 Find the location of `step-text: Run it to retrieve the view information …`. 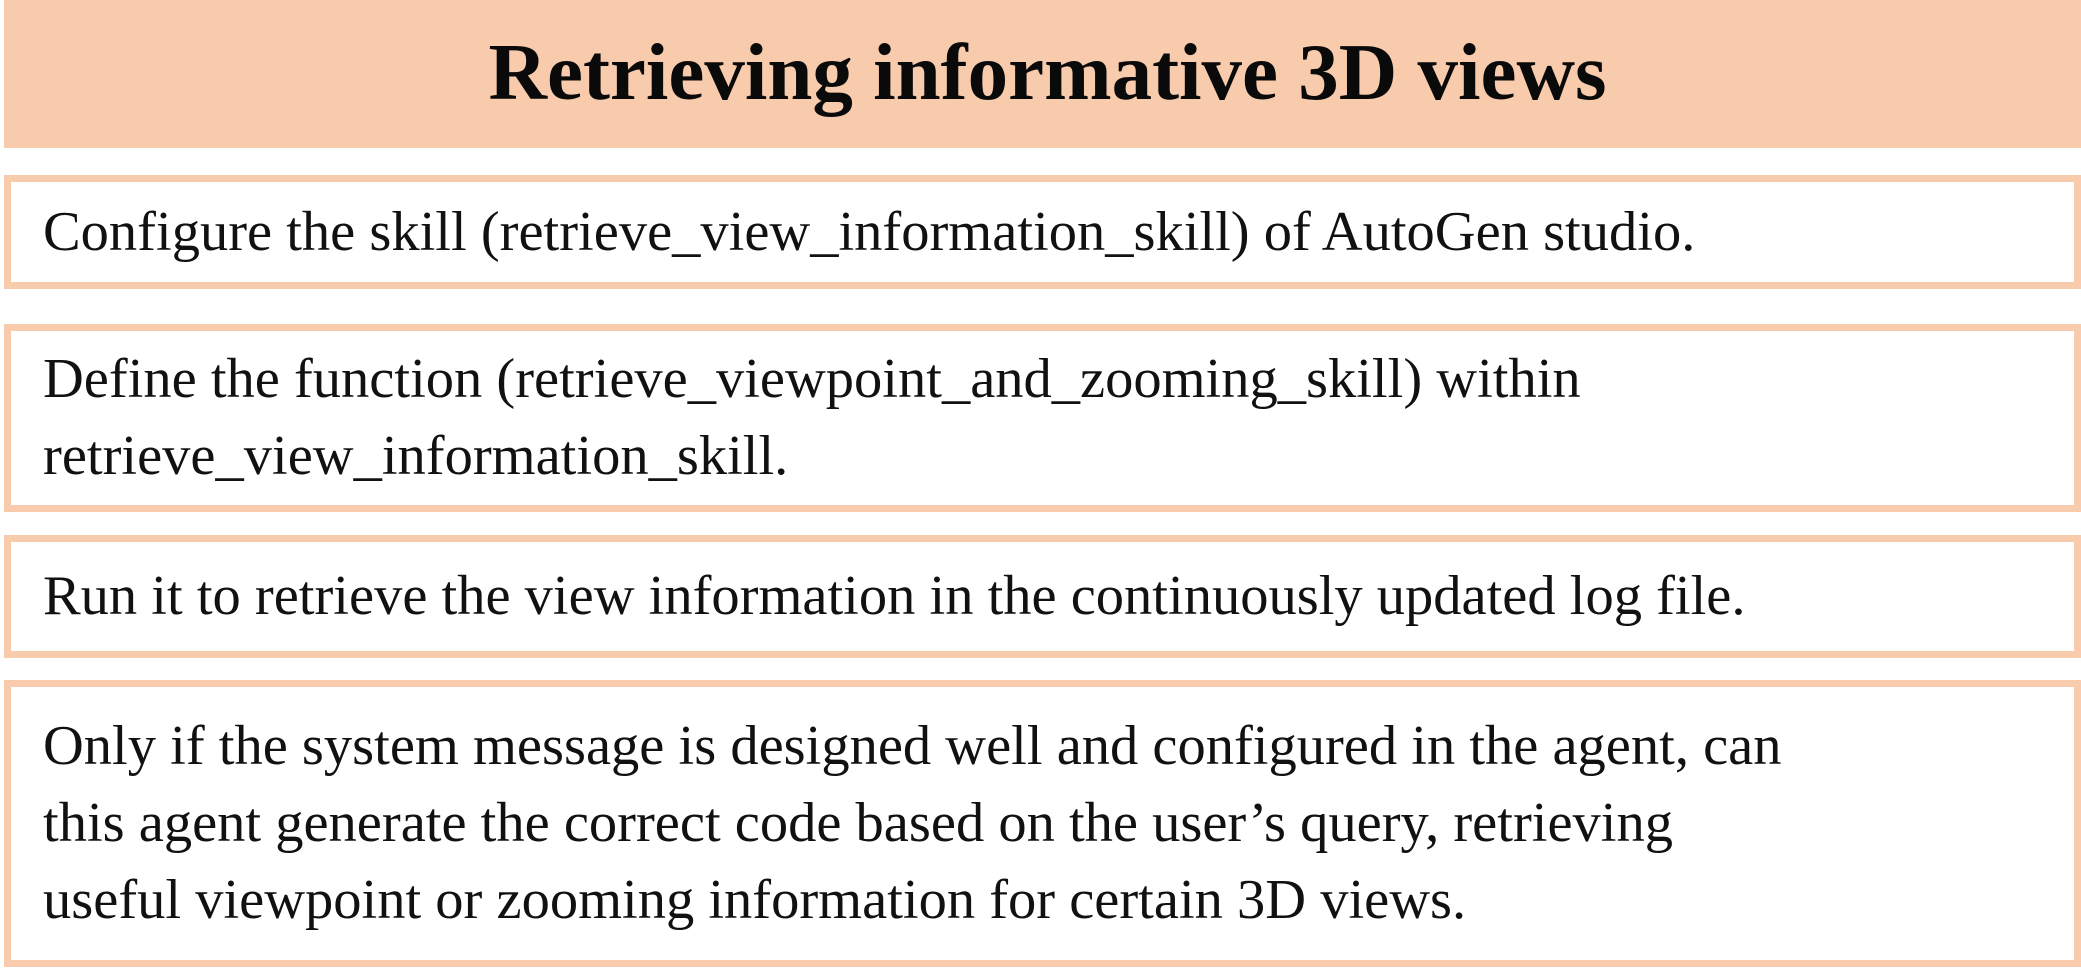

step-text: Run it to retrieve the view information … is located at coordinates (894, 596).